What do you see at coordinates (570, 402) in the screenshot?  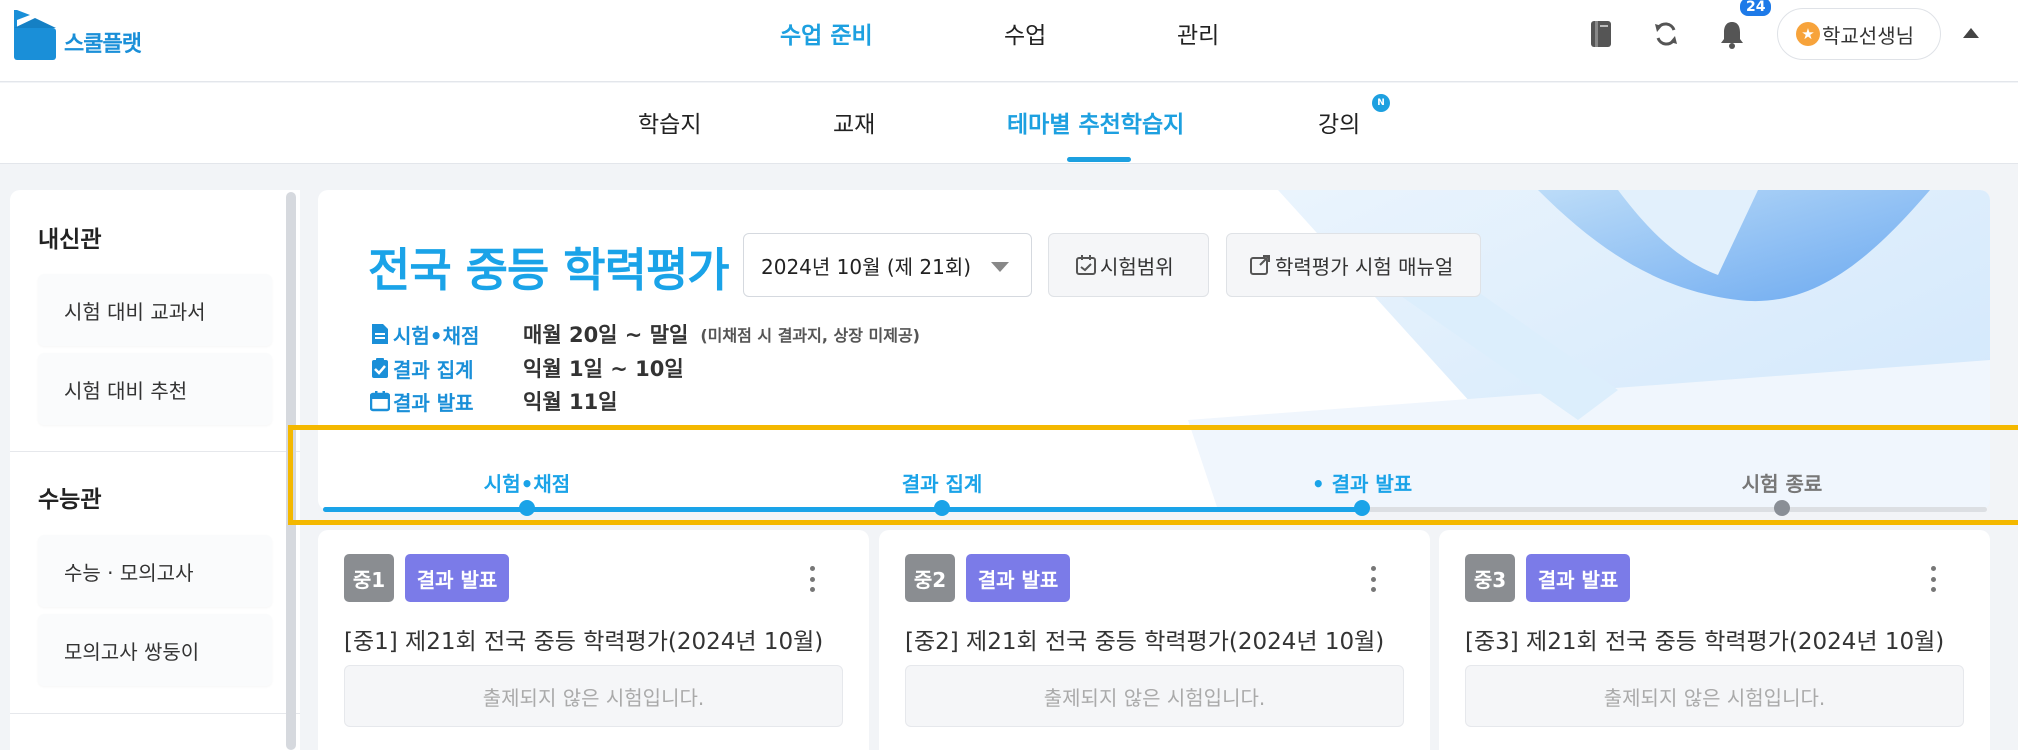 I see `schedule-value: 익월 11일` at bounding box center [570, 402].